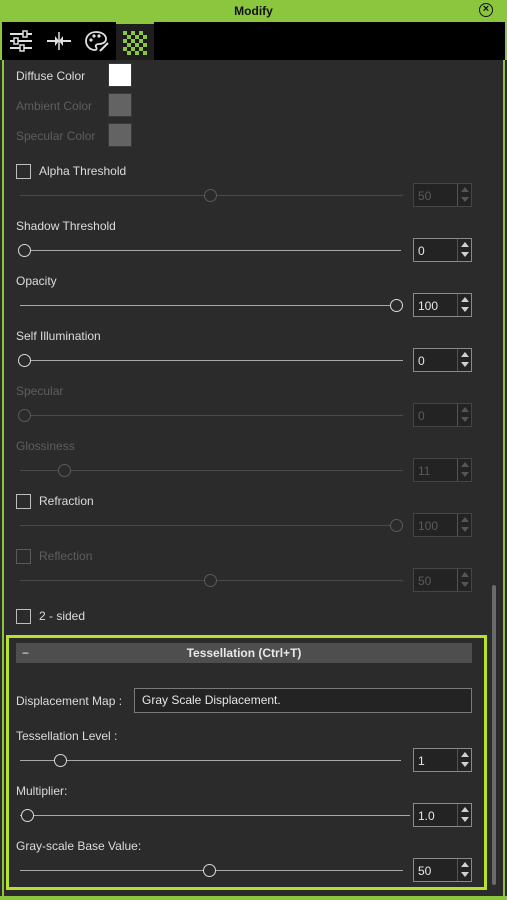  I want to click on opacity-spinbox: 100, so click(442, 305).